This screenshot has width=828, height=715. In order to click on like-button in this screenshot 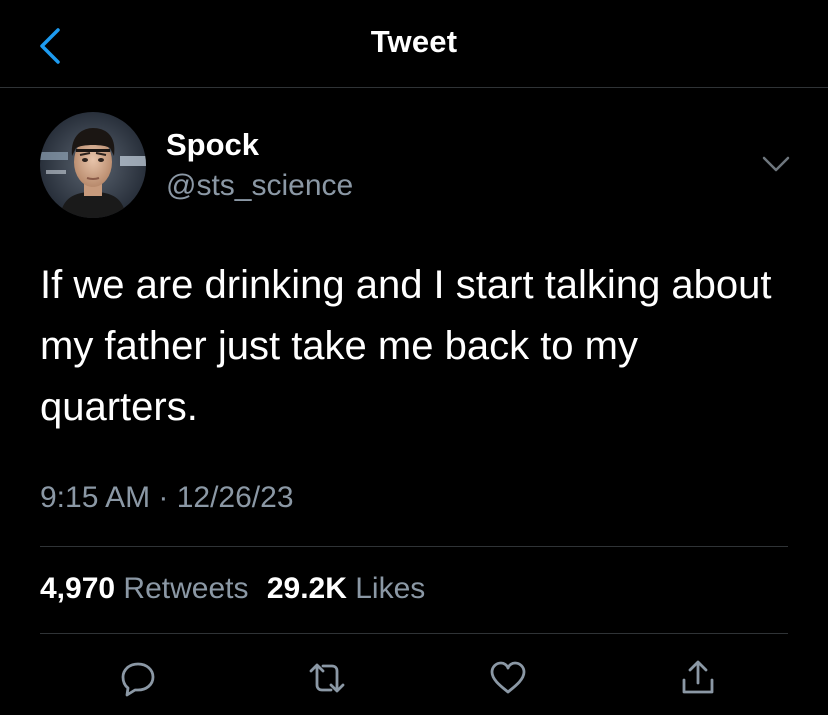, I will do `click(508, 678)`.